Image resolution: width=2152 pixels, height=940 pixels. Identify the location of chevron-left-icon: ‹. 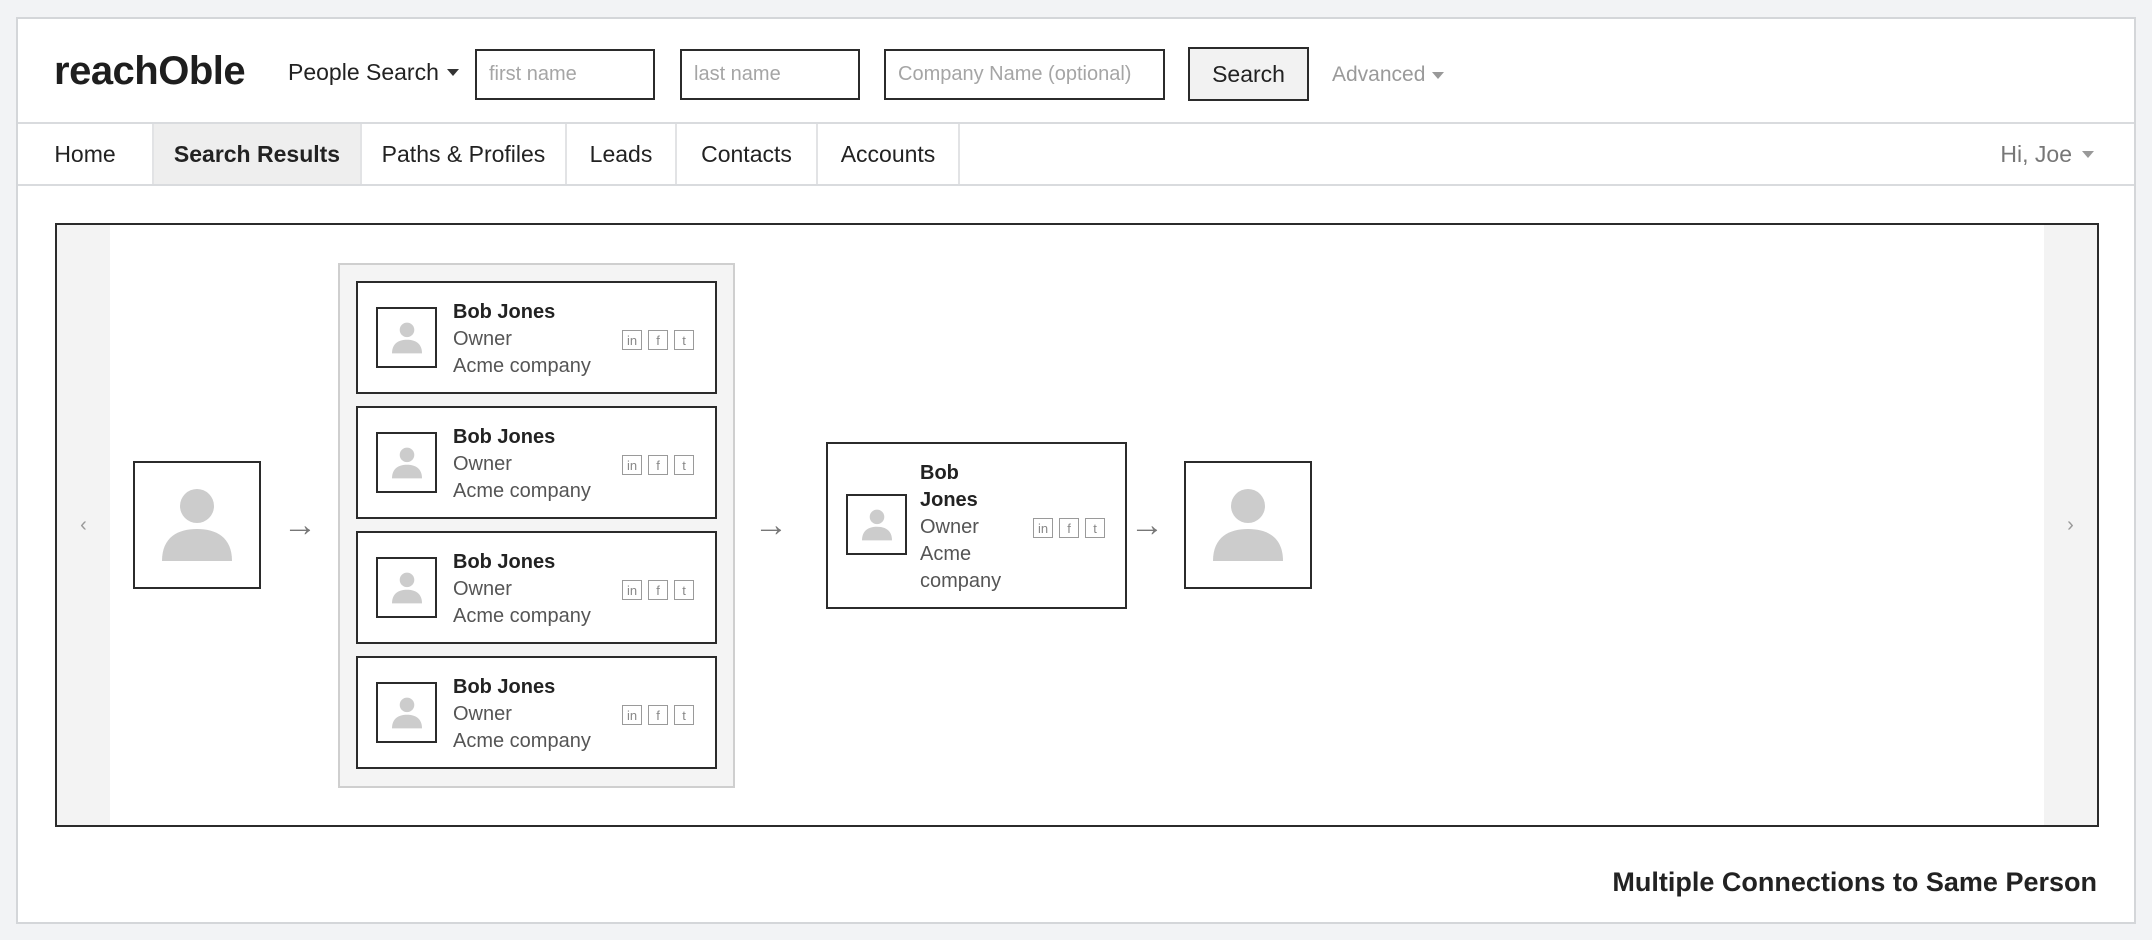
(83, 524).